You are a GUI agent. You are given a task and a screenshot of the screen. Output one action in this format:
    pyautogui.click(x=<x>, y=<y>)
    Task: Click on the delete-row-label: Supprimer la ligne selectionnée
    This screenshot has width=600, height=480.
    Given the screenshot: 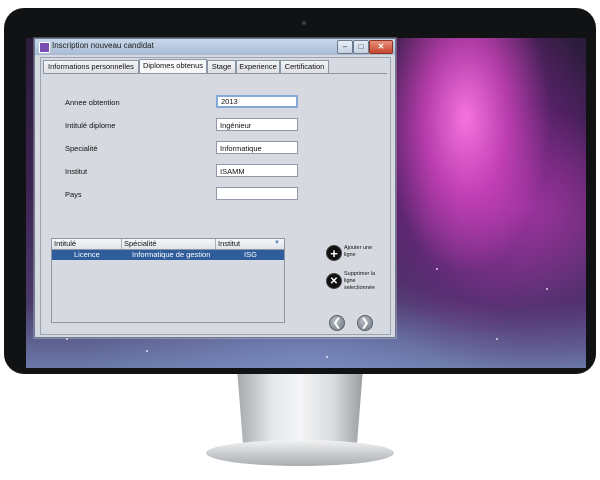 What is the action you would take?
    pyautogui.click(x=360, y=281)
    